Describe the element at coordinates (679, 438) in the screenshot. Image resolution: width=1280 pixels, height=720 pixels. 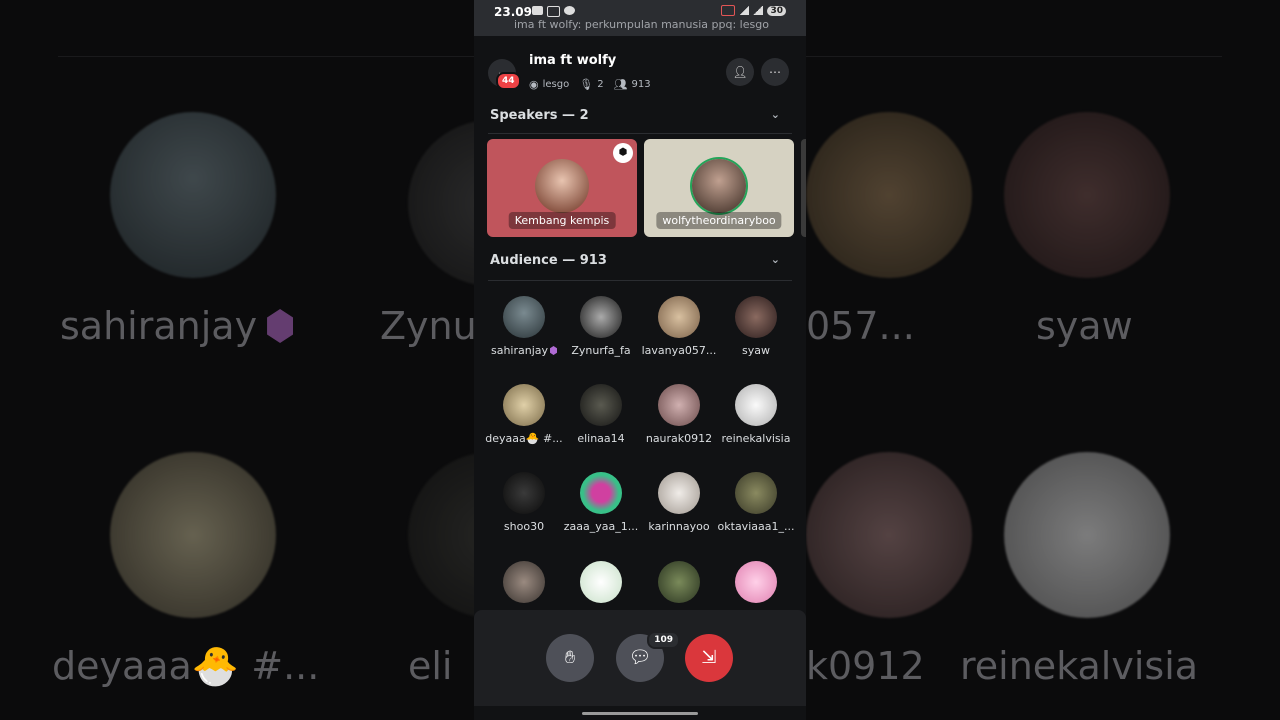
I see `member-name: naurak0912` at that location.